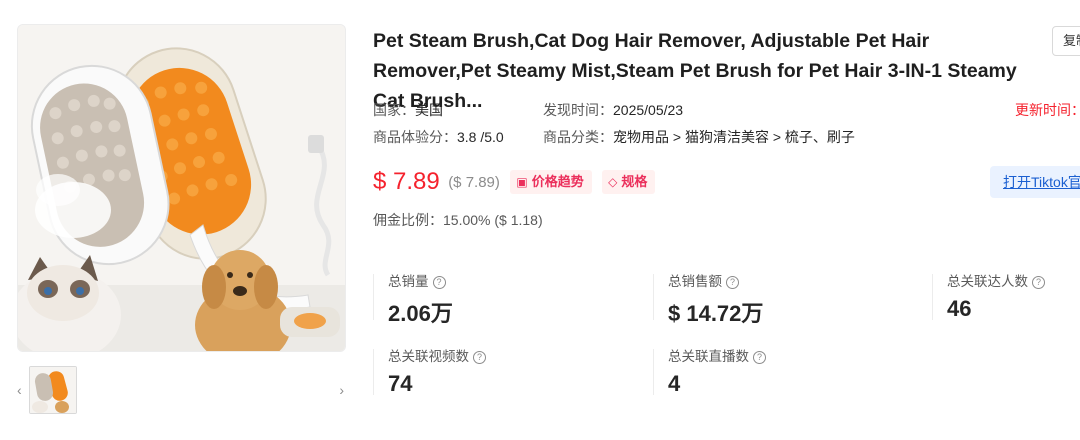  I want to click on stat-label: 总关联直播数, so click(708, 356).